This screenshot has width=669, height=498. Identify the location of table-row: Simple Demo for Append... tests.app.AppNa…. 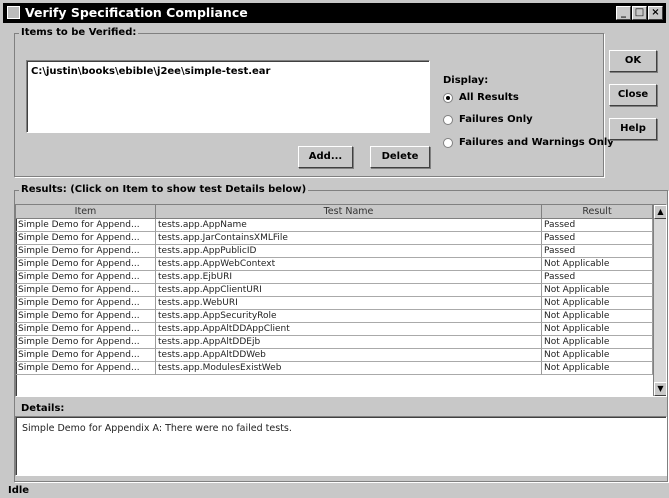
(334, 225).